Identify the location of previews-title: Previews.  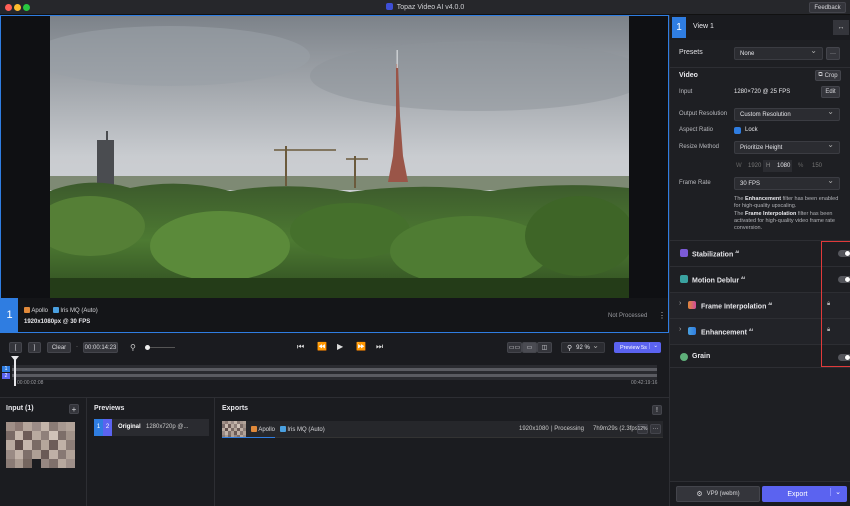
(109, 408).